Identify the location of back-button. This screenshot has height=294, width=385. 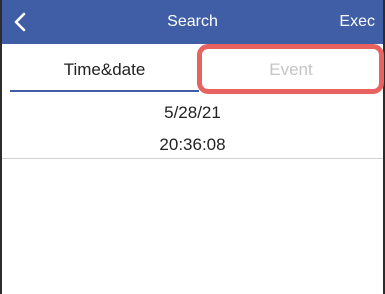
(20, 22).